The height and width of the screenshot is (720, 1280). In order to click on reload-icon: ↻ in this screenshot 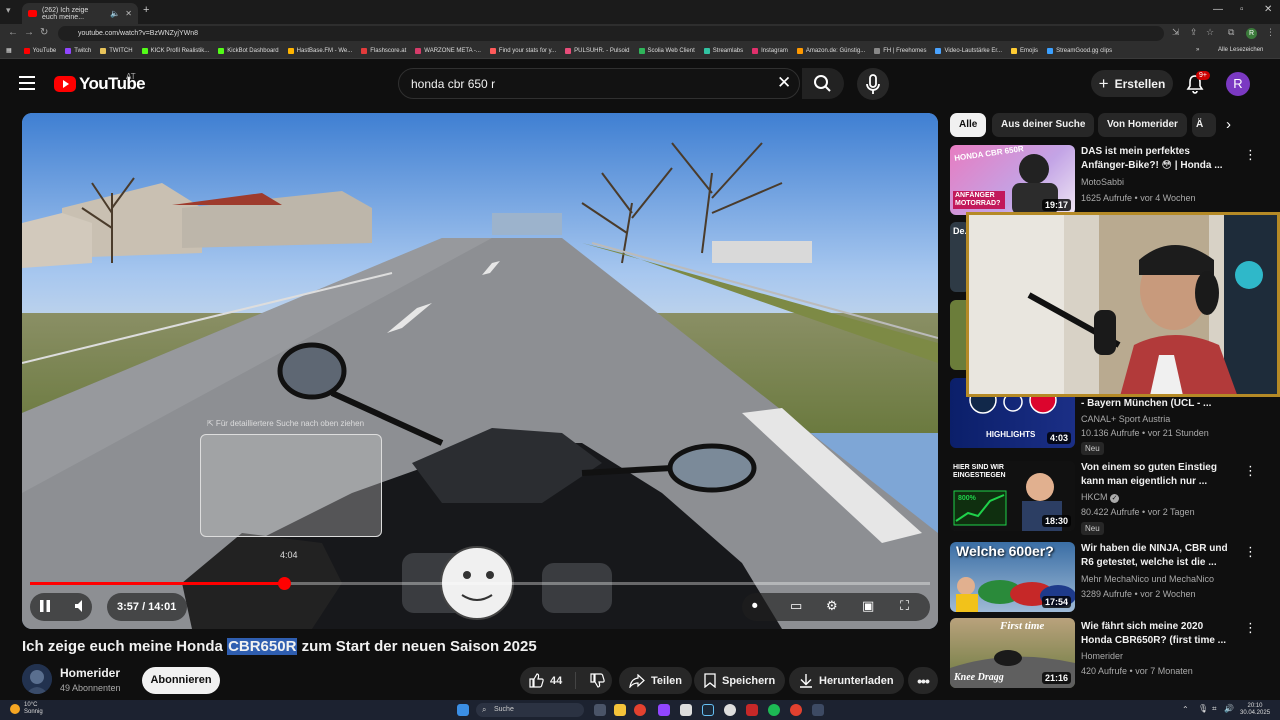, I will do `click(44, 32)`.